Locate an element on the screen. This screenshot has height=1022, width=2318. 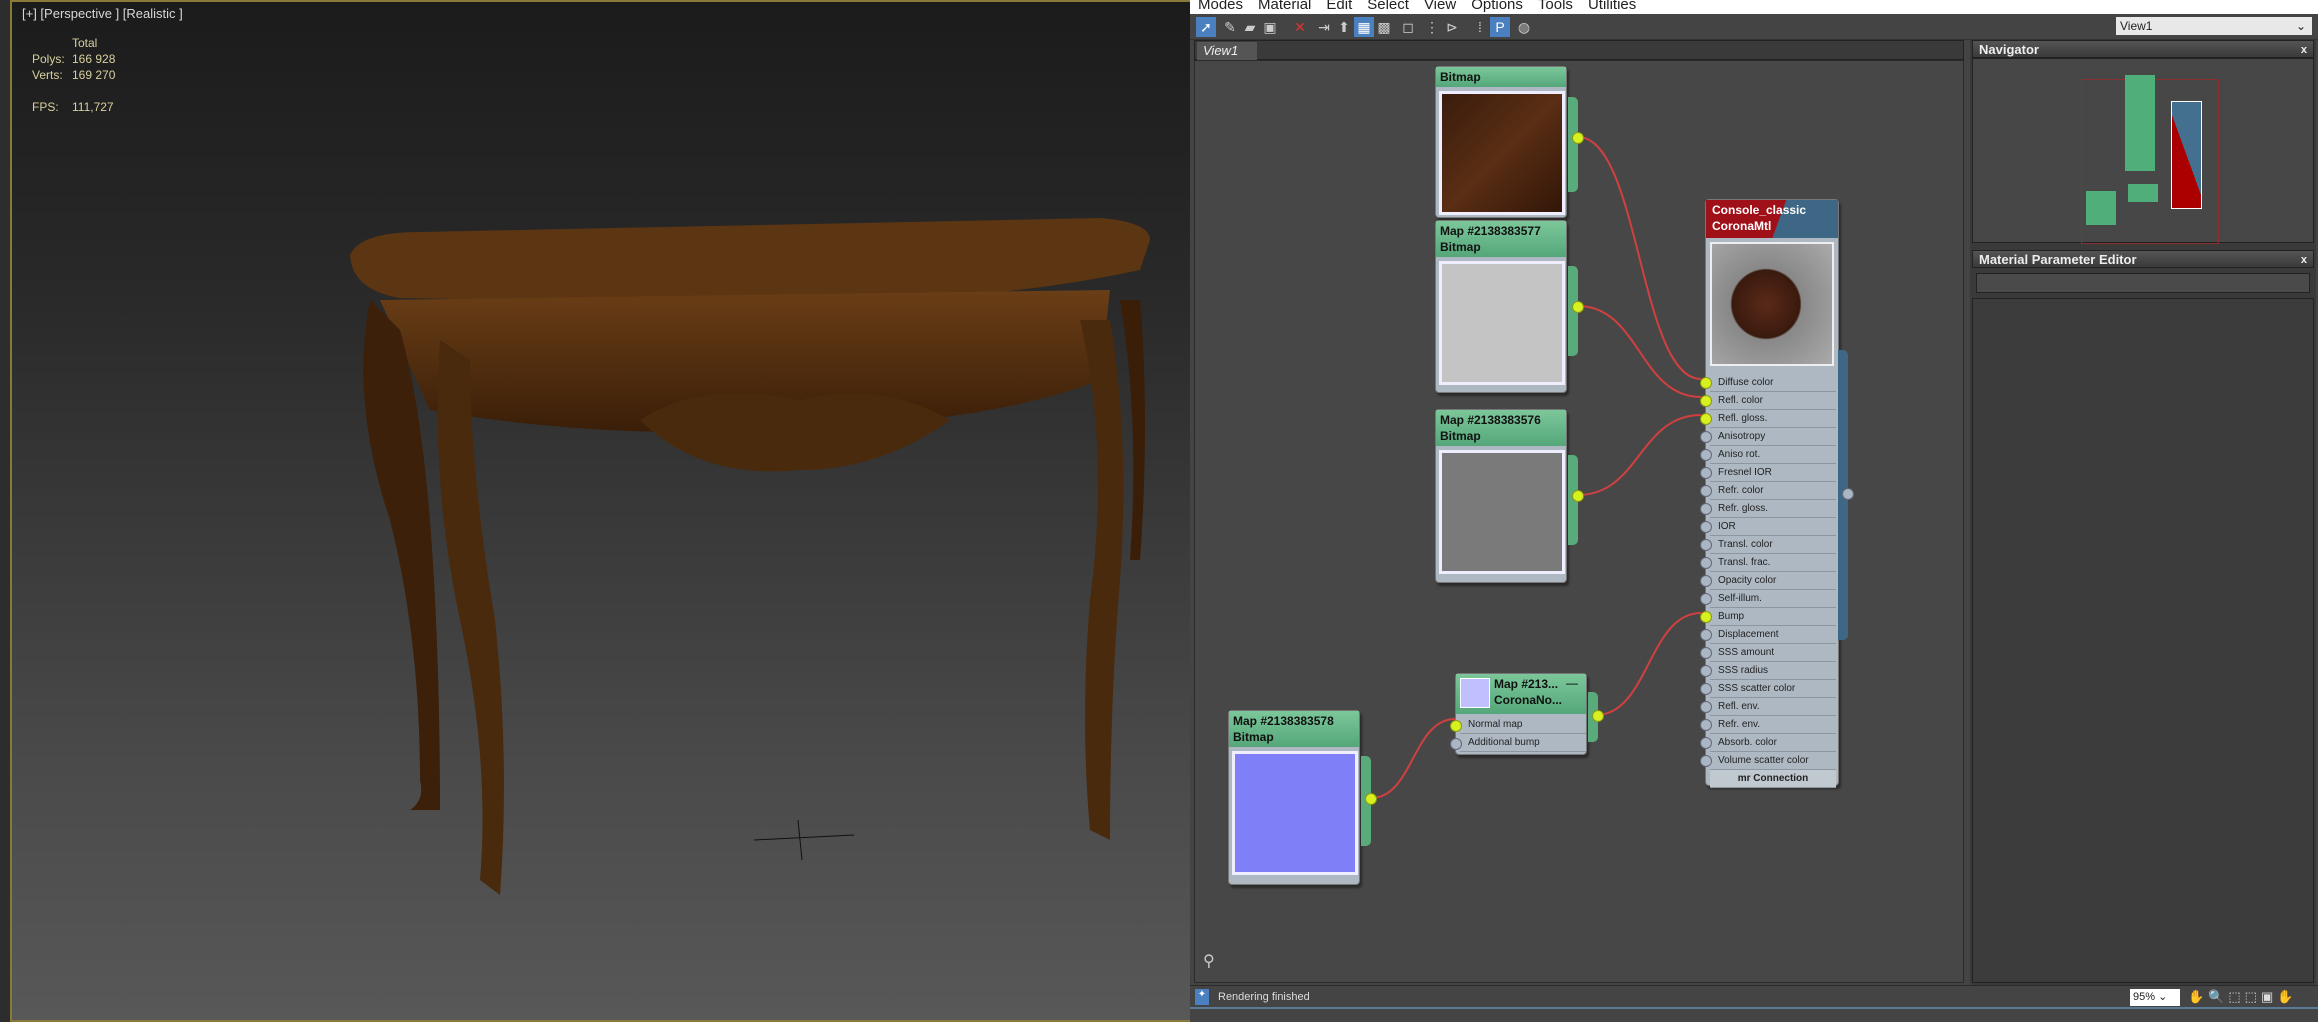
show-map-in-viewport-icon: ▦ is located at coordinates (1364, 27).